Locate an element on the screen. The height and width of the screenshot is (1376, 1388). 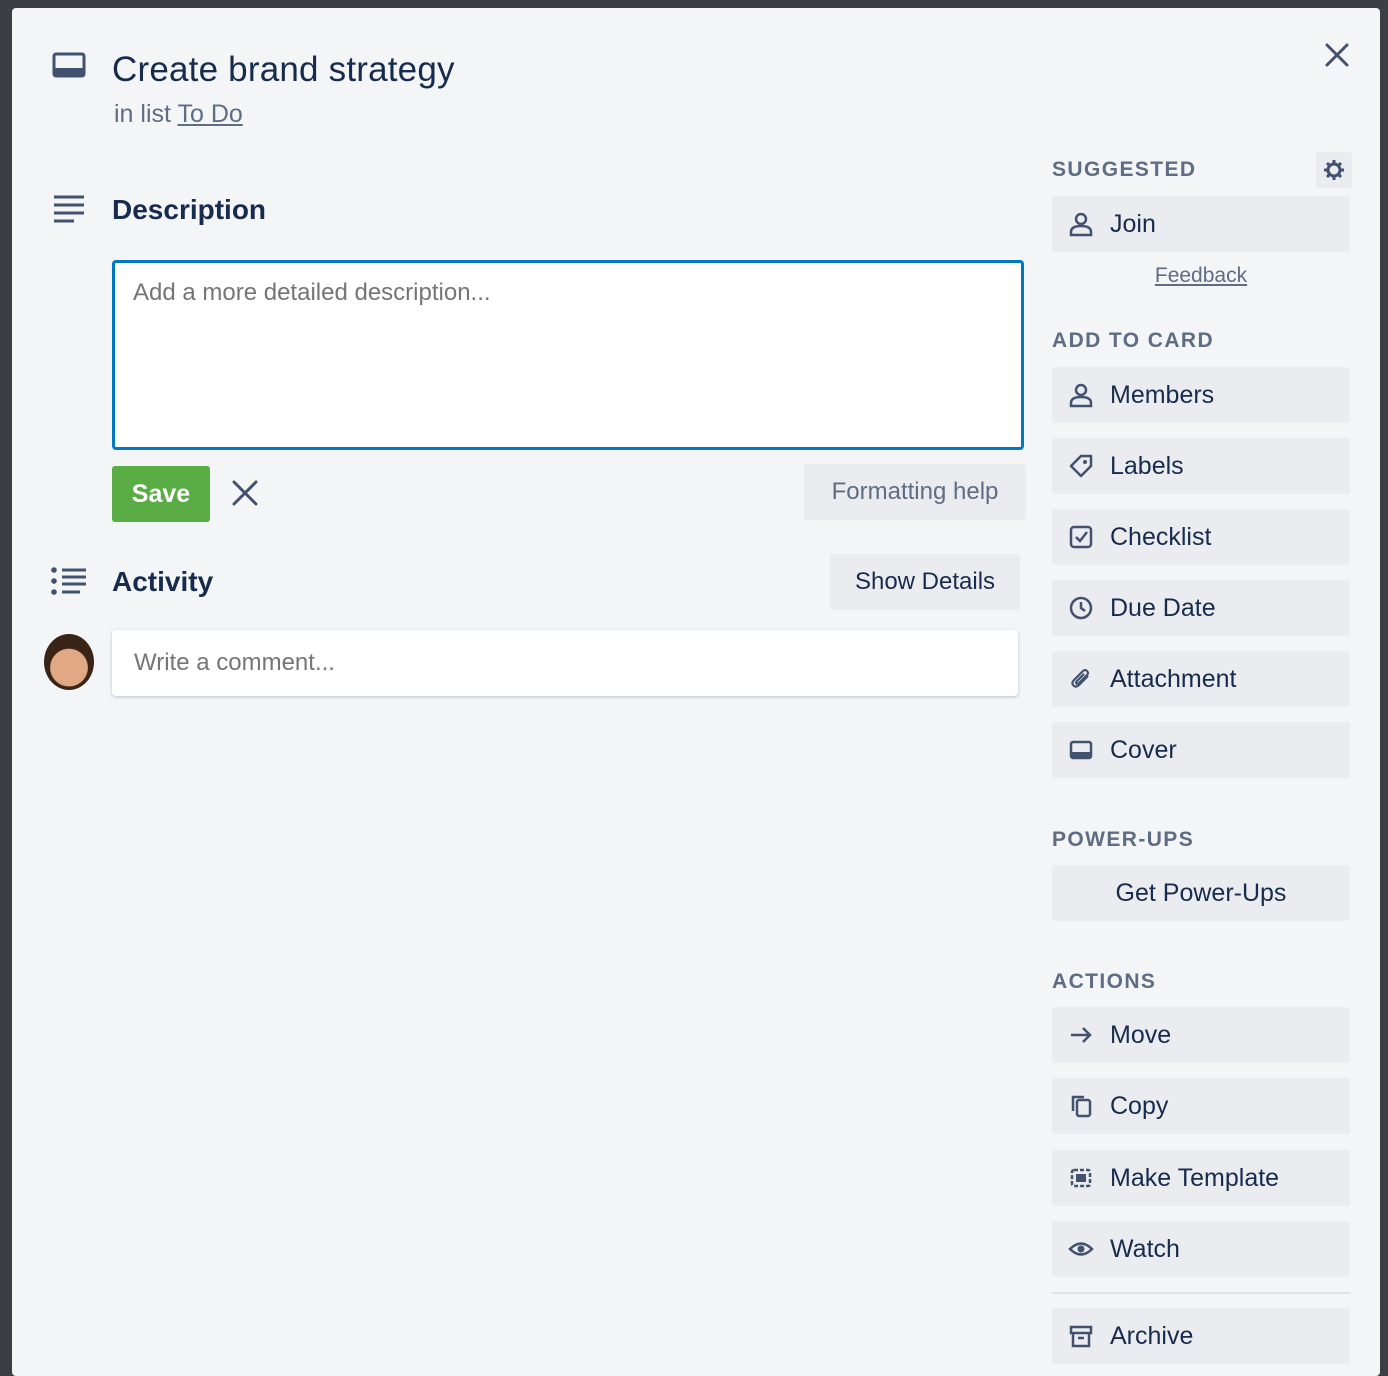
due-date-button: Due Date is located at coordinates (1201, 608).